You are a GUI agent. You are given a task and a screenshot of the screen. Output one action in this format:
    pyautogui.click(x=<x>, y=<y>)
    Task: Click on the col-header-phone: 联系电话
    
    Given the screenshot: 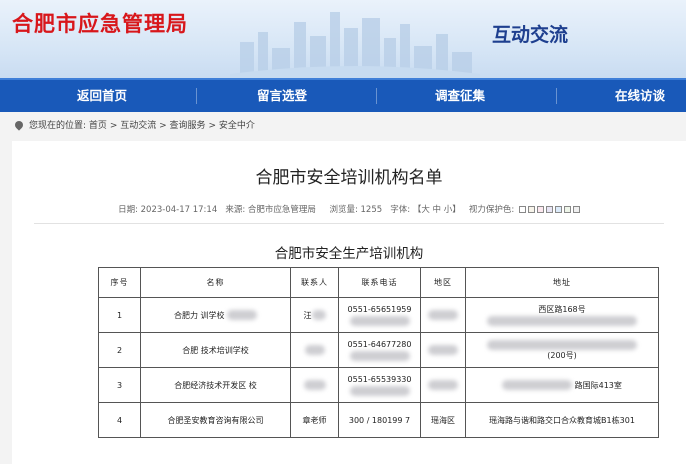 What is the action you would take?
    pyautogui.click(x=379, y=282)
    